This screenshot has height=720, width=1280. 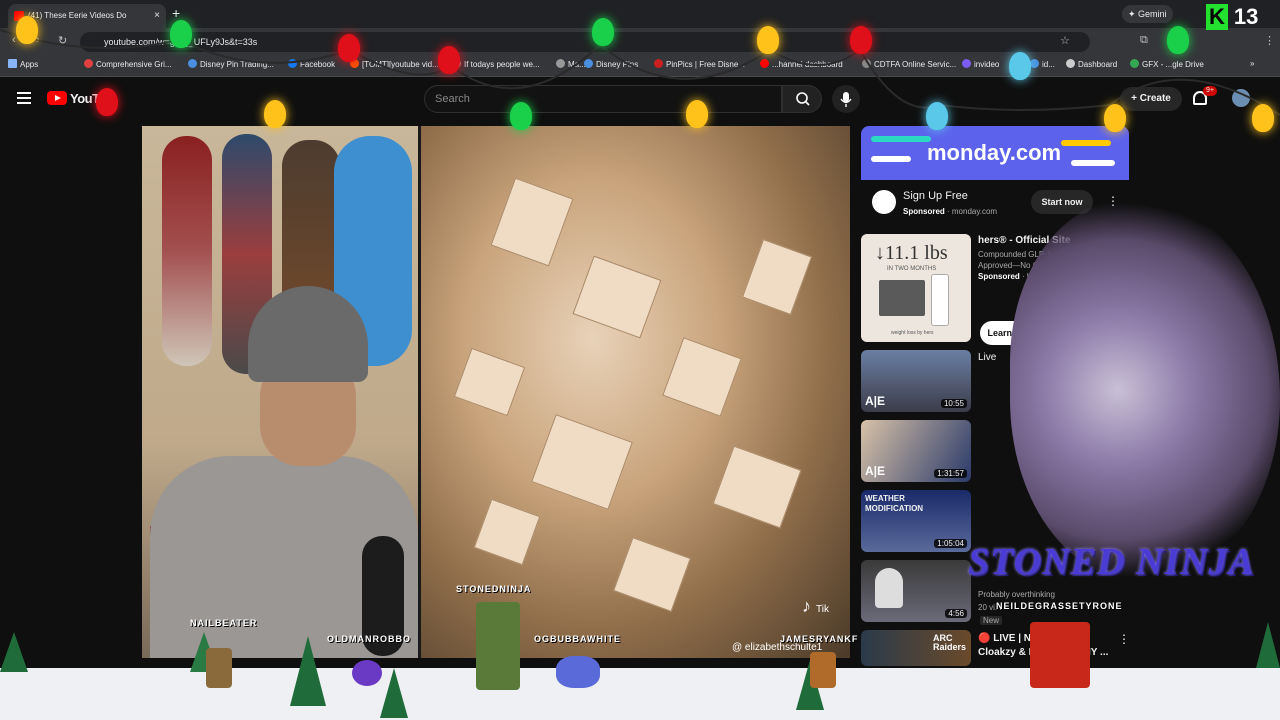 I want to click on beanie, so click(x=308, y=334).